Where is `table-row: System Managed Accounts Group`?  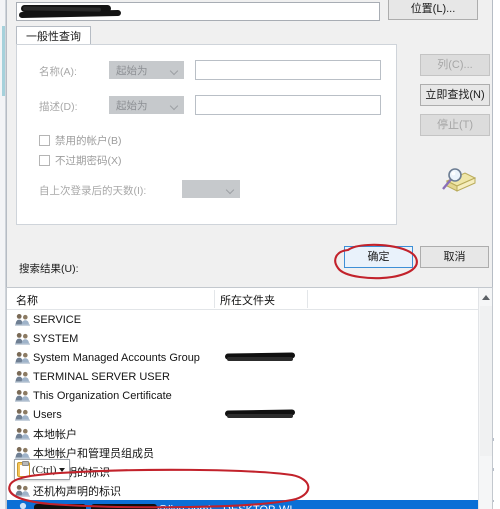 table-row: System Managed Accounts Group is located at coordinates (249, 357).